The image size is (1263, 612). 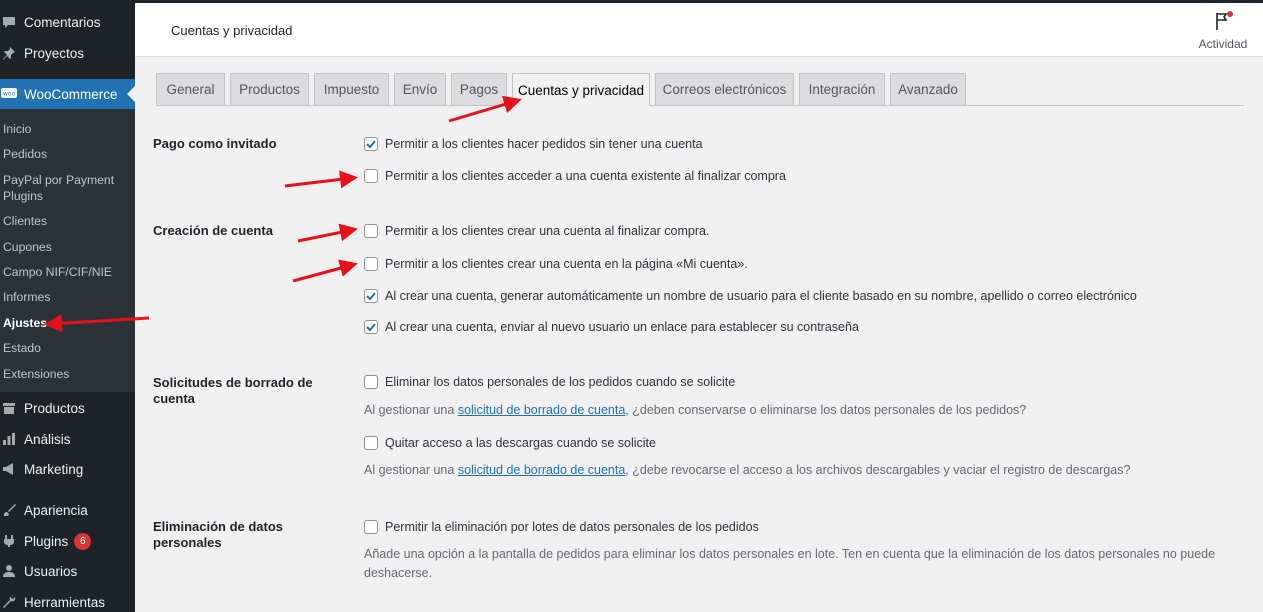 I want to click on checkbox-erasure-orders, so click(x=371, y=382).